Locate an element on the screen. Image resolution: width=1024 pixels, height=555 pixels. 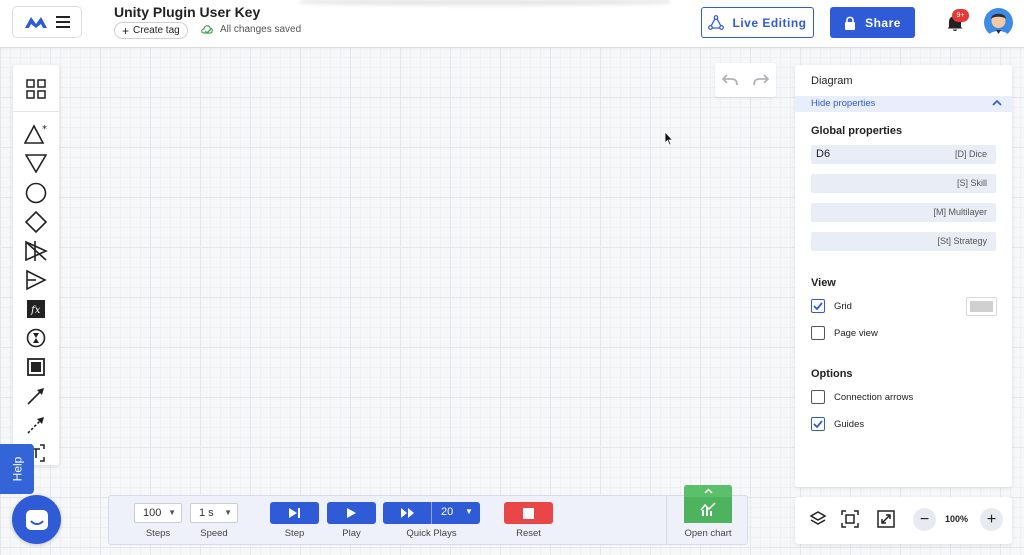
node-toolbar: * fx is located at coordinates (36, 265).